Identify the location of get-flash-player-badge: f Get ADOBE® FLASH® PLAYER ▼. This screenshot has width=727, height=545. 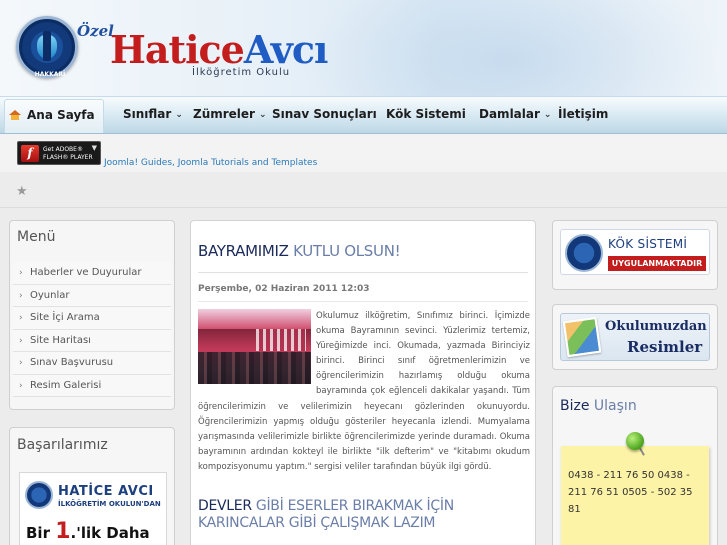
(59, 153).